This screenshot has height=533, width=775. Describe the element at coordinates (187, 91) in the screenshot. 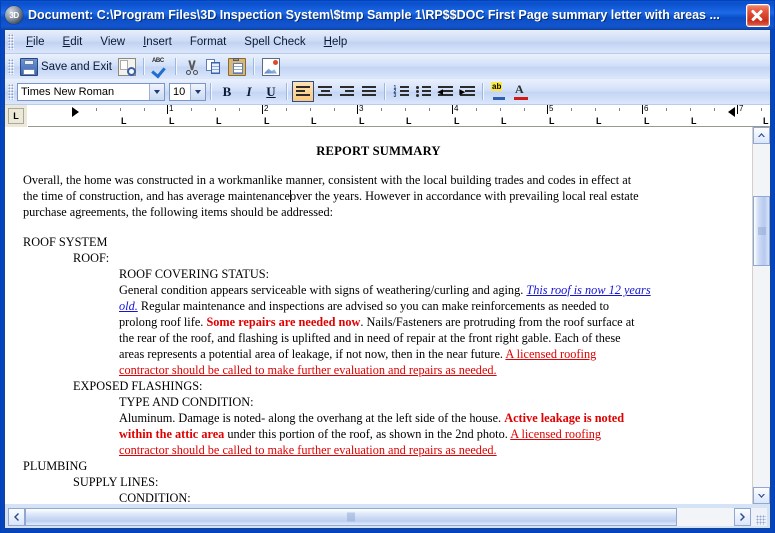

I see `font-size-combobox: 10` at that location.